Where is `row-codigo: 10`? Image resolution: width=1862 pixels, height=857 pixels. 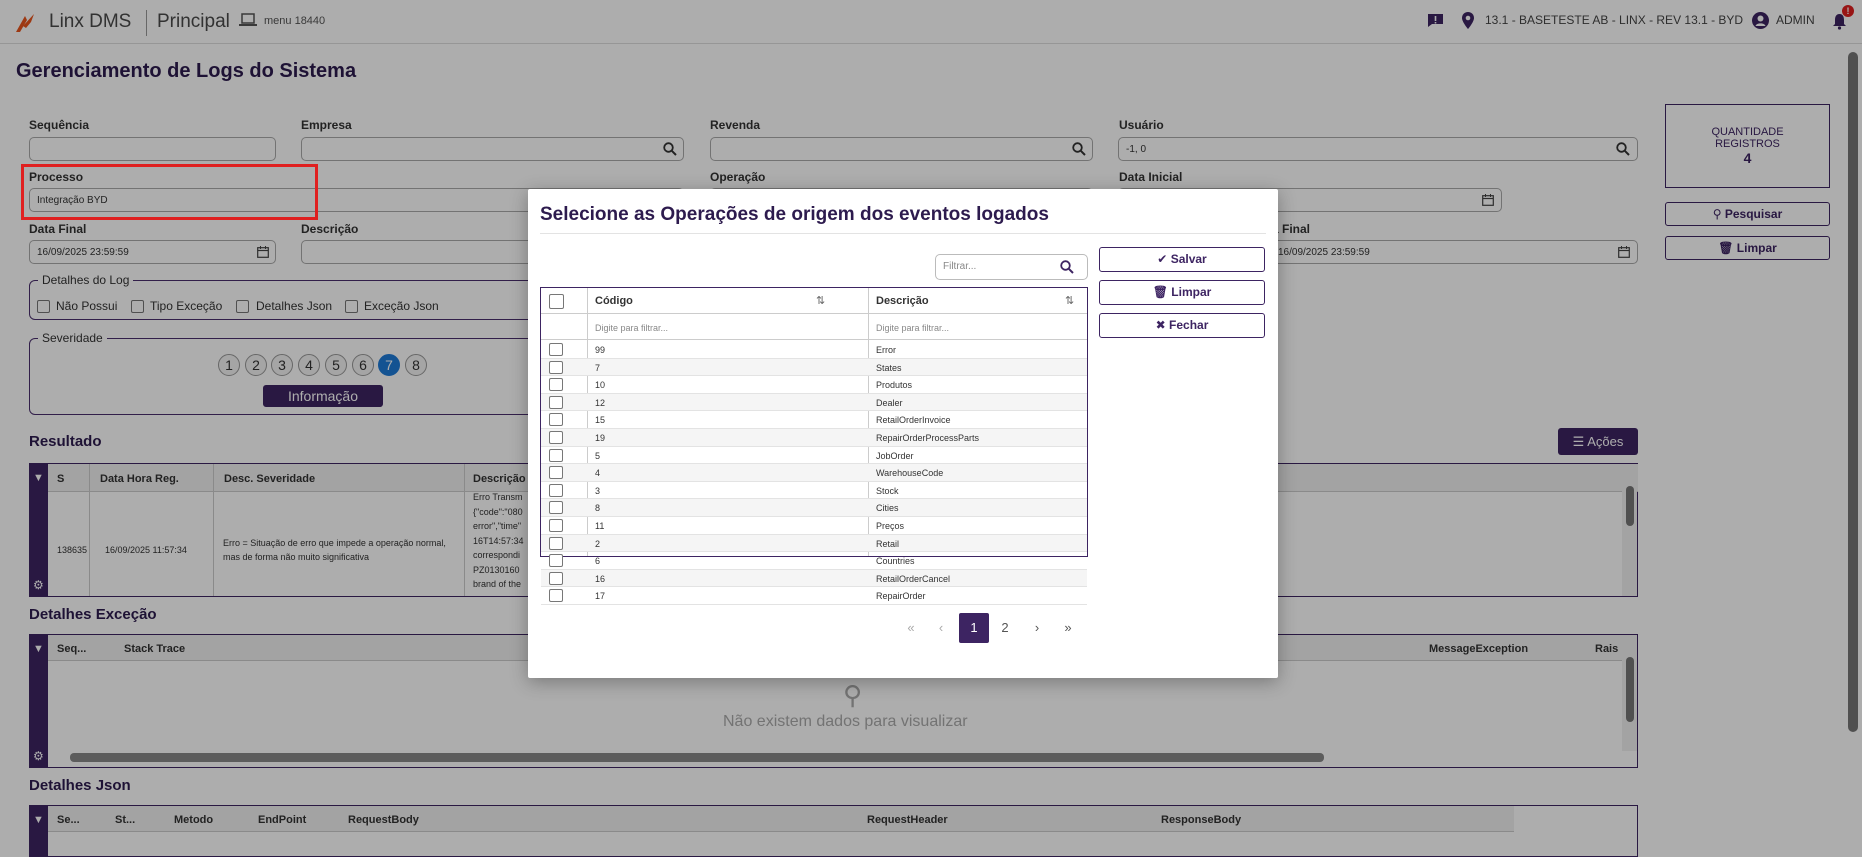 row-codigo: 10 is located at coordinates (600, 385).